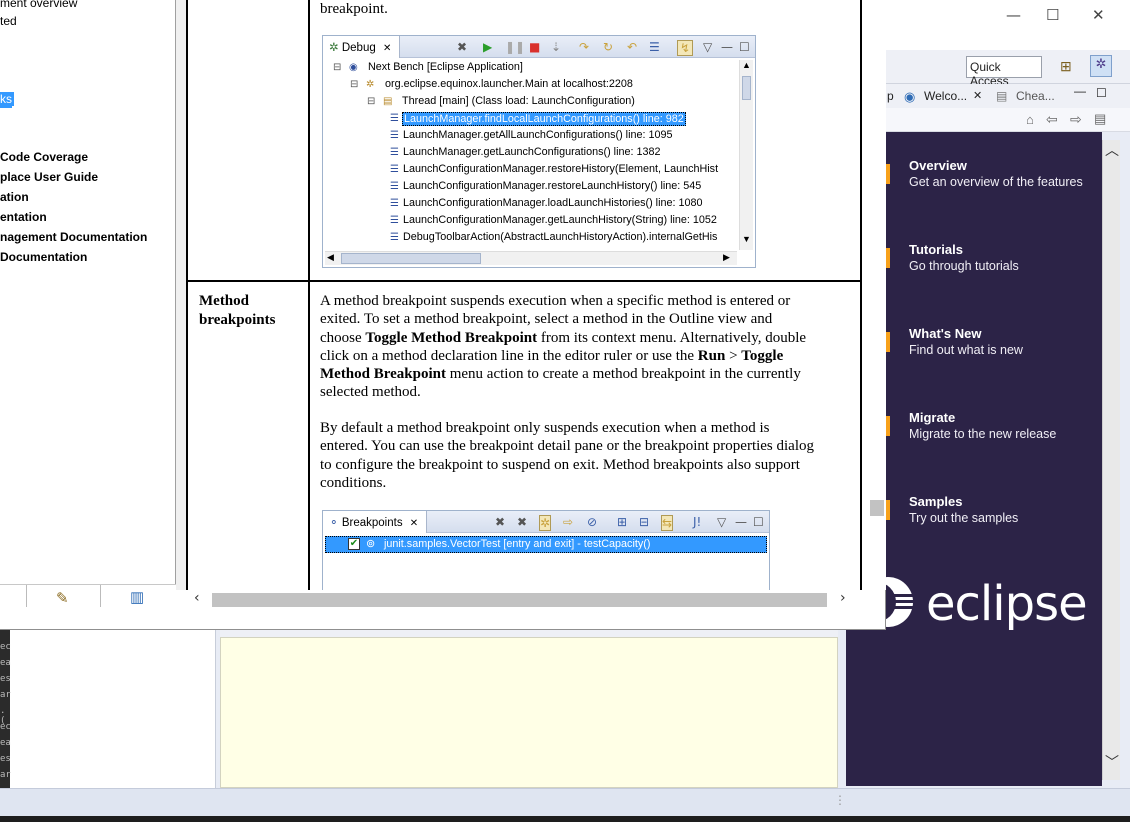  What do you see at coordinates (519, 600) in the screenshot?
I see `h-scroll-thumb` at bounding box center [519, 600].